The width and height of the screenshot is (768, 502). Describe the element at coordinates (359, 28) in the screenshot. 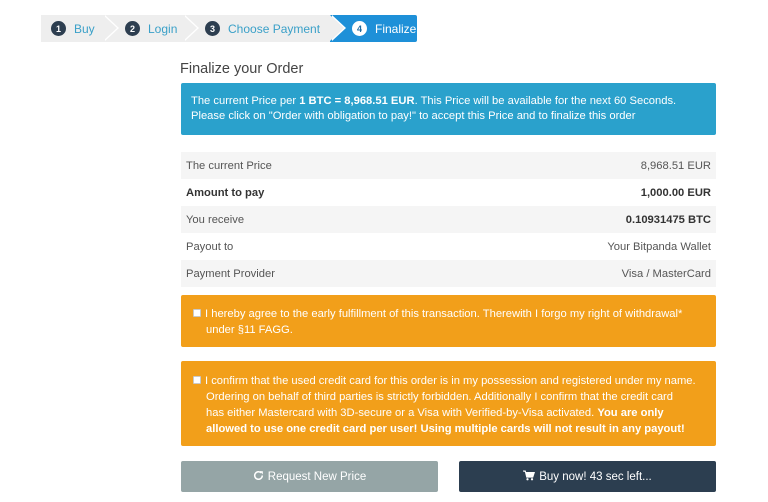

I see `step-number: 4` at that location.